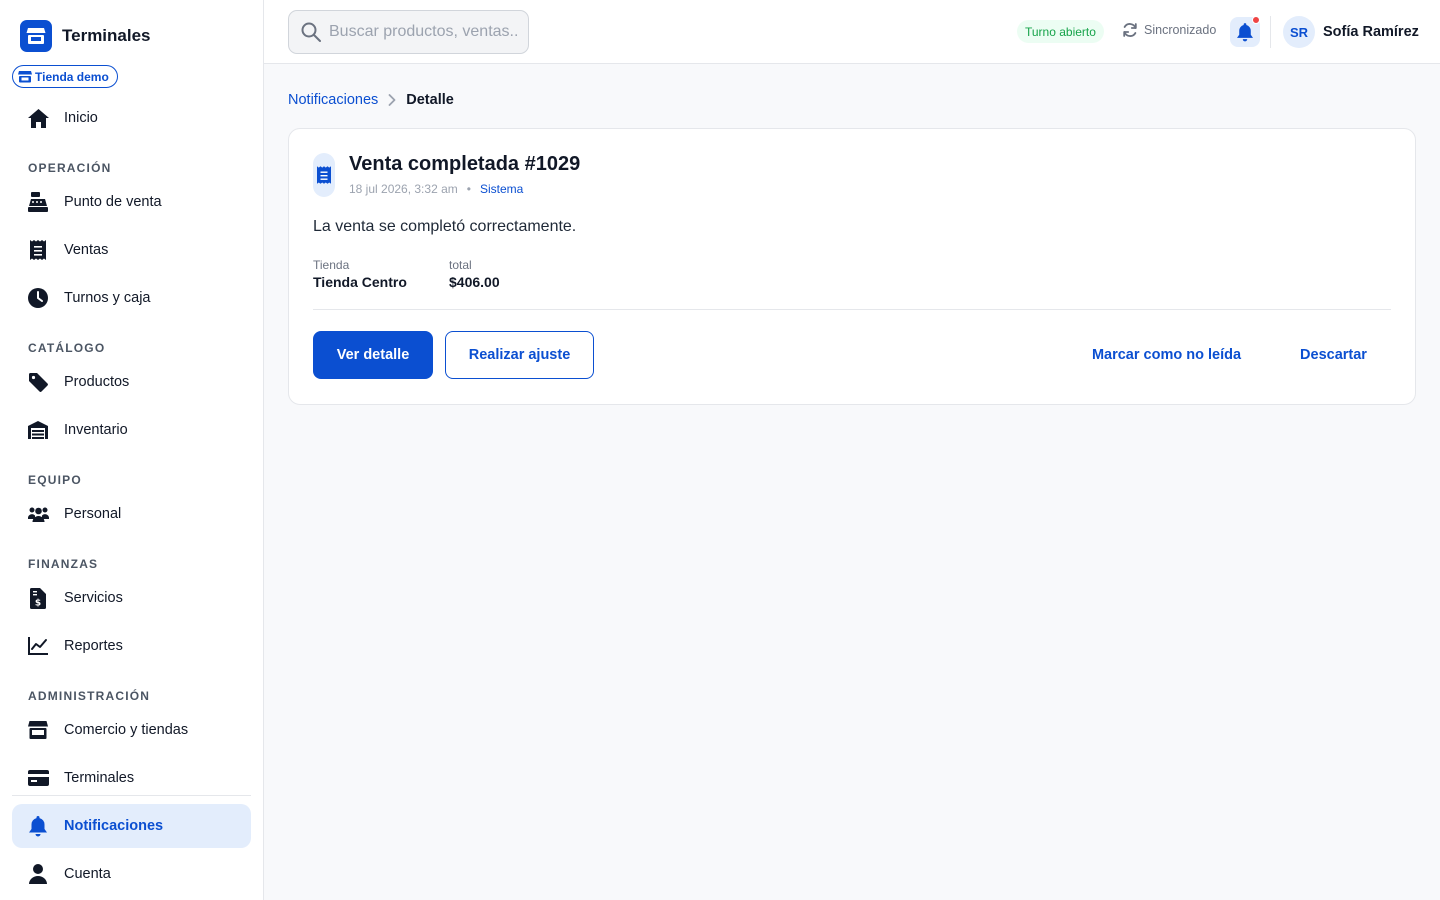 This screenshot has width=1440, height=900. Describe the element at coordinates (852, 309) in the screenshot. I see `card-divider` at that location.